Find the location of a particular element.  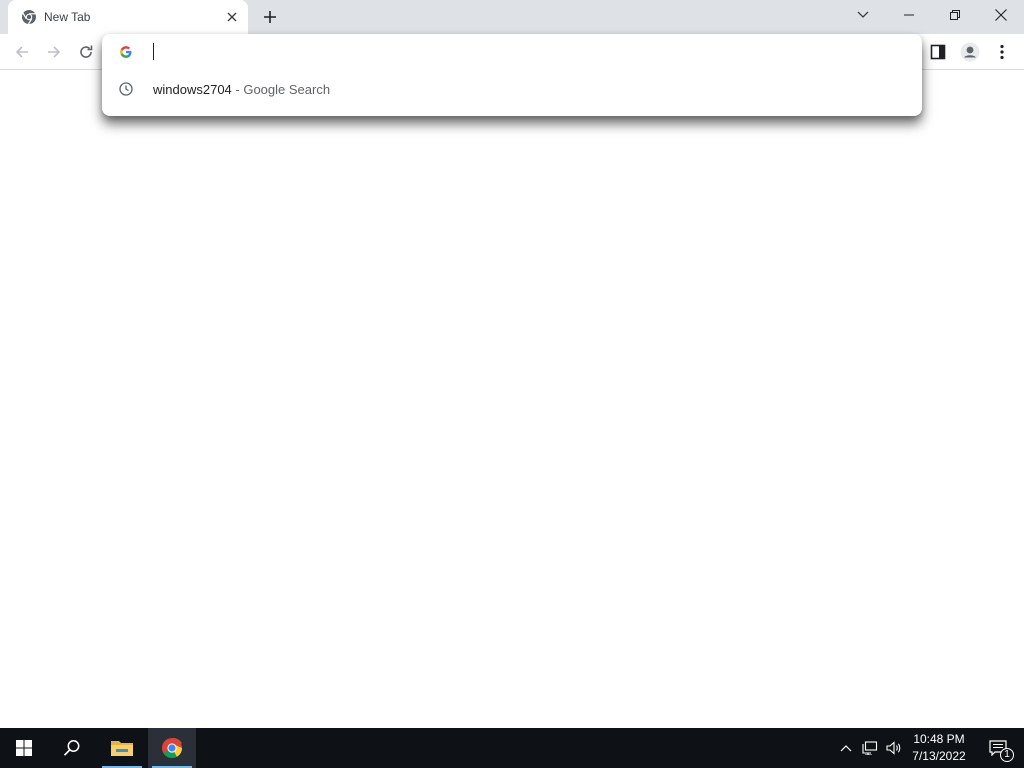

network-button is located at coordinates (870, 748).